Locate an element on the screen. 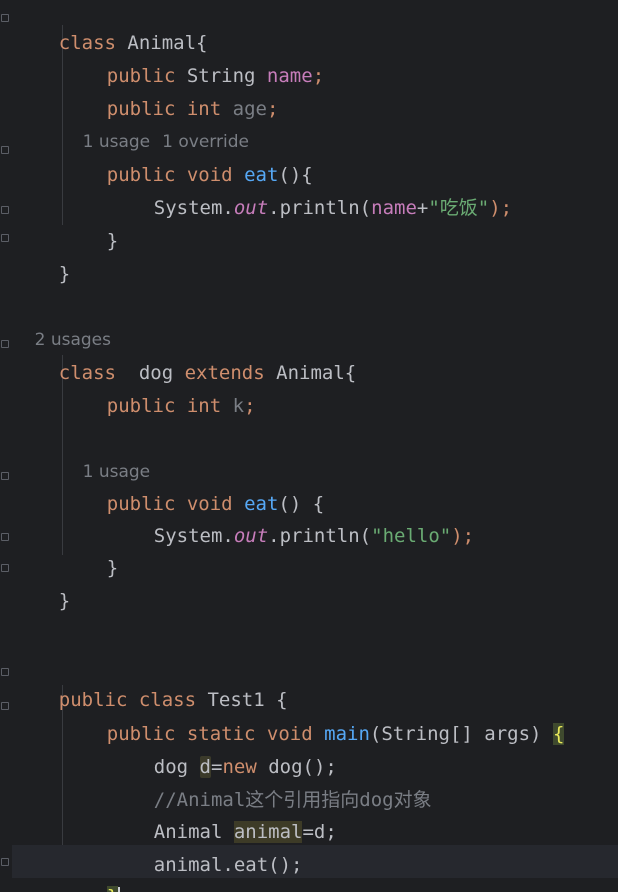  parameter-list-token: (String[] args) is located at coordinates (461, 734).